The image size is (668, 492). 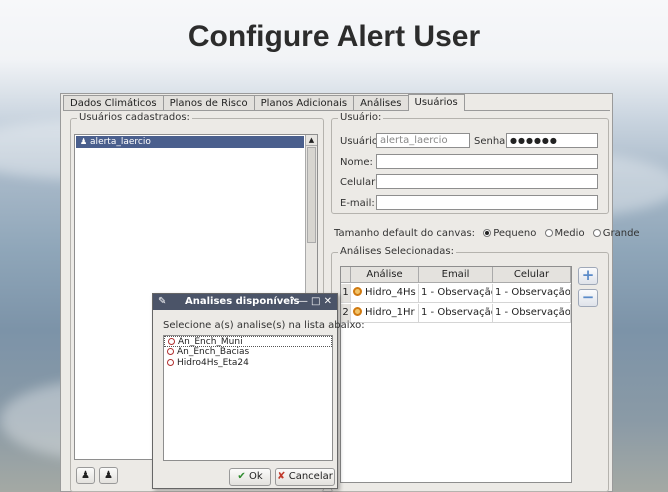 What do you see at coordinates (532, 275) in the screenshot?
I see `column-header-celular: Celular` at bounding box center [532, 275].